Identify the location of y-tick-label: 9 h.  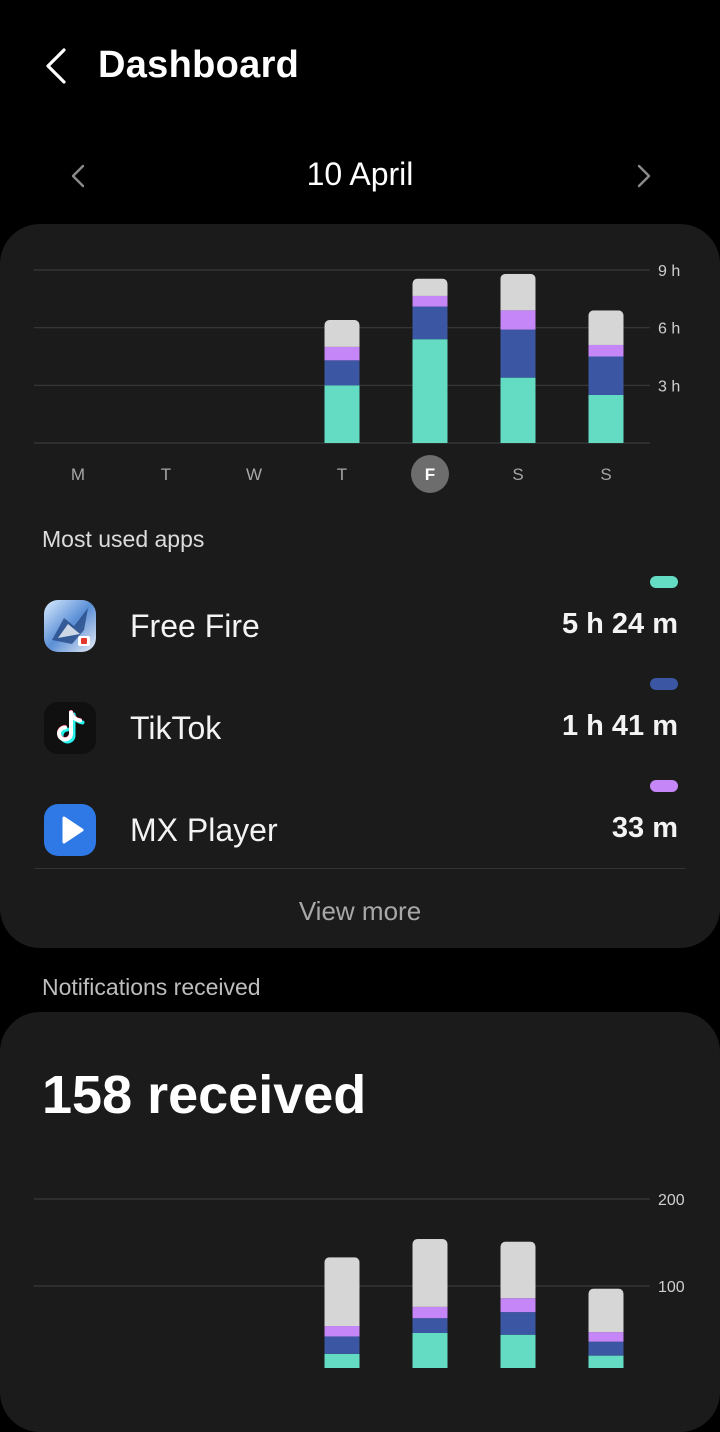
(669, 271).